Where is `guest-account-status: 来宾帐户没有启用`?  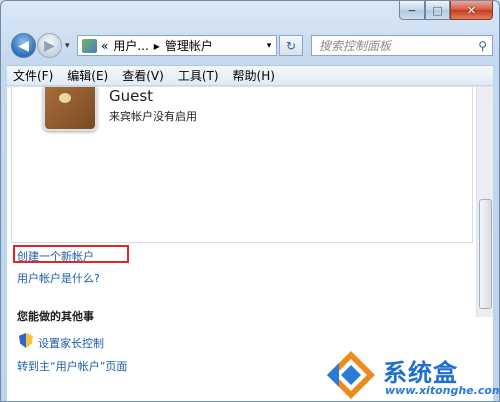 guest-account-status: 来宾帐户没有启用 is located at coordinates (153, 116).